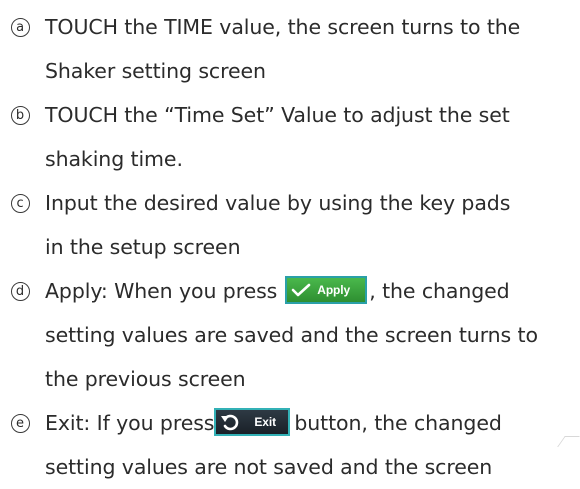 Image resolution: width=580 pixels, height=489 pixels. I want to click on page-corner-mark, so click(568, 441).